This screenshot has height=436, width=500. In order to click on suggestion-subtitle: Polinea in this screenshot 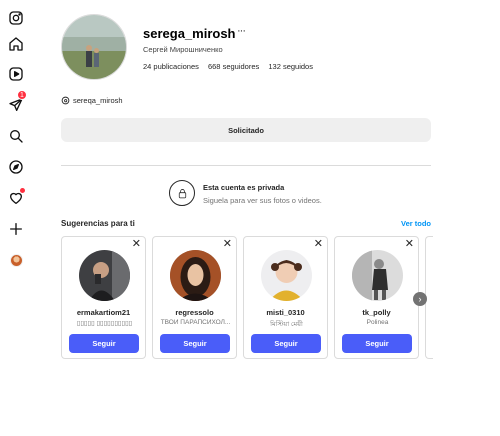, I will do `click(377, 322)`.